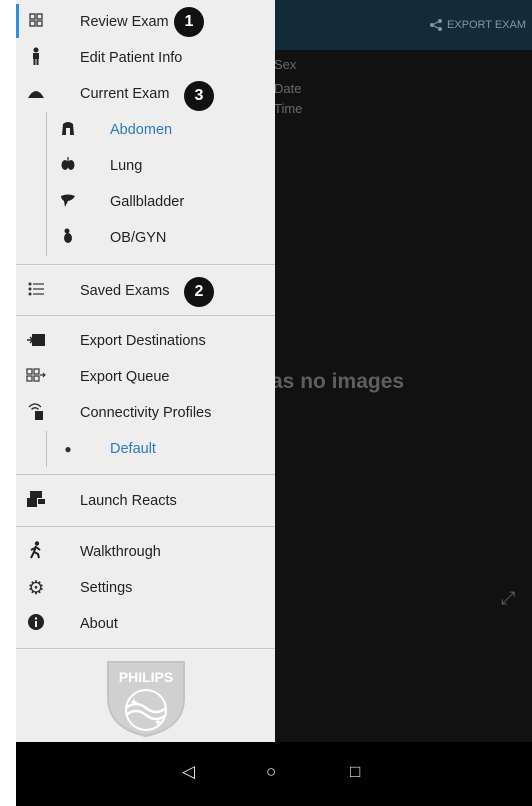 This screenshot has width=532, height=806. I want to click on current-exam-label: Current Exam, so click(125, 94).